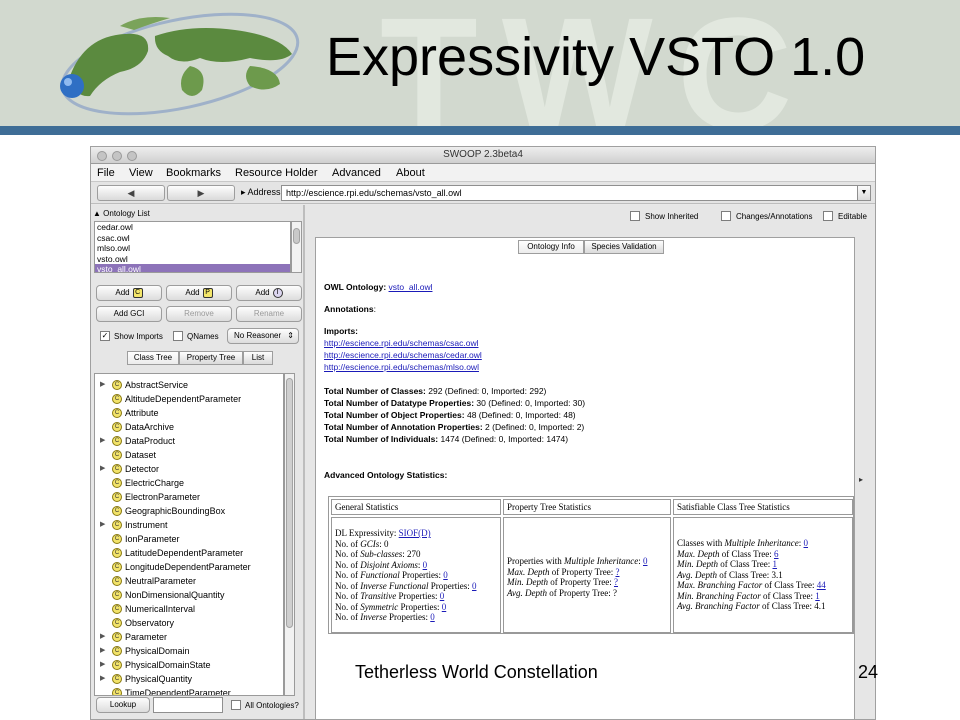 The width and height of the screenshot is (960, 720). I want to click on ontology-item-cedar: cedar.owl, so click(192, 227).